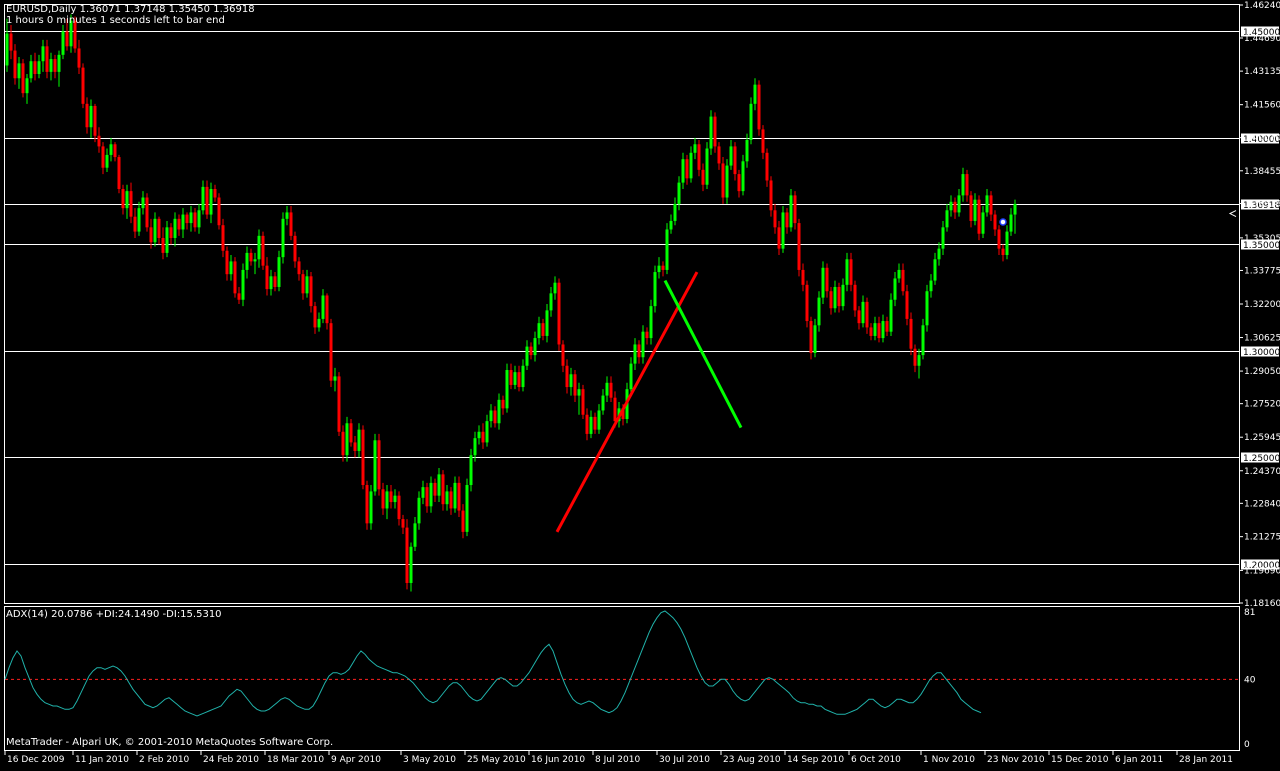 This screenshot has height=771, width=1280. Describe the element at coordinates (1262, 39) in the screenshot. I see `price-tick-label: 1.44690` at that location.